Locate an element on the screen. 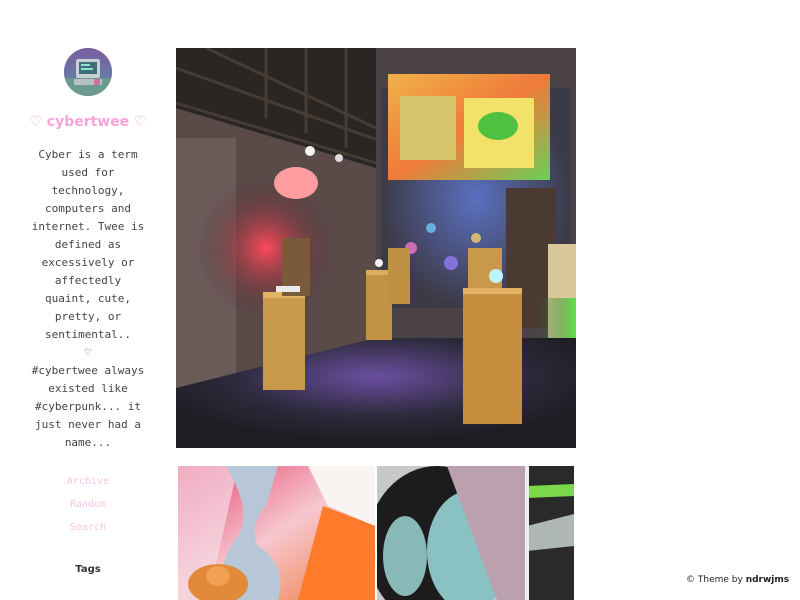 This screenshot has width=800, height=600. credit-copyright: © Theme is located at coordinates (707, 580).